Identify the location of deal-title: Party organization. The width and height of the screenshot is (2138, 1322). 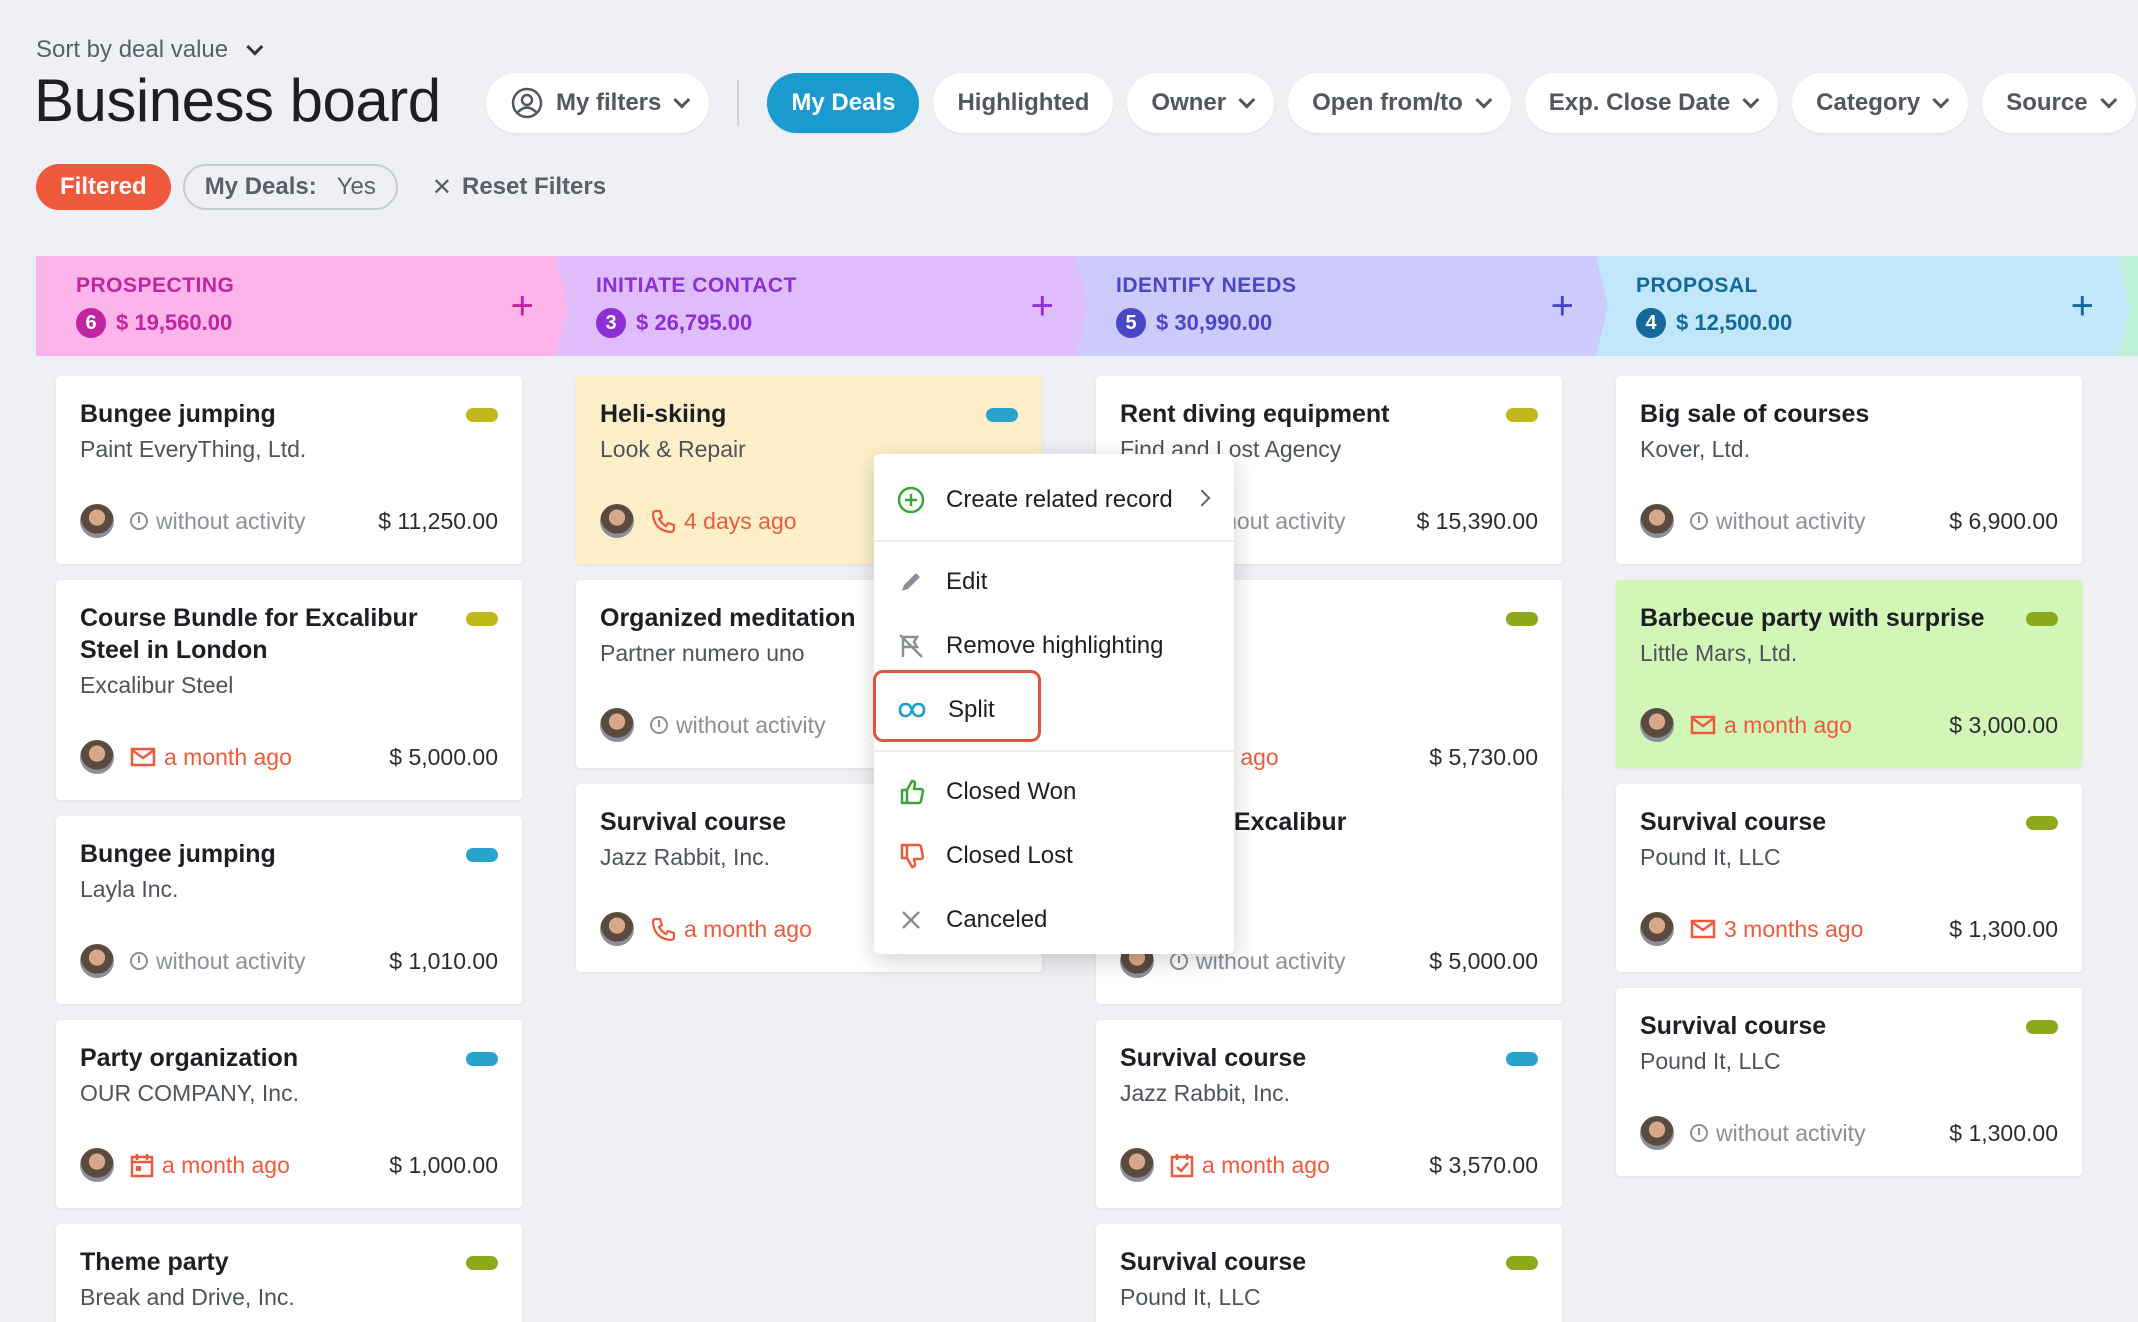
(189, 1058).